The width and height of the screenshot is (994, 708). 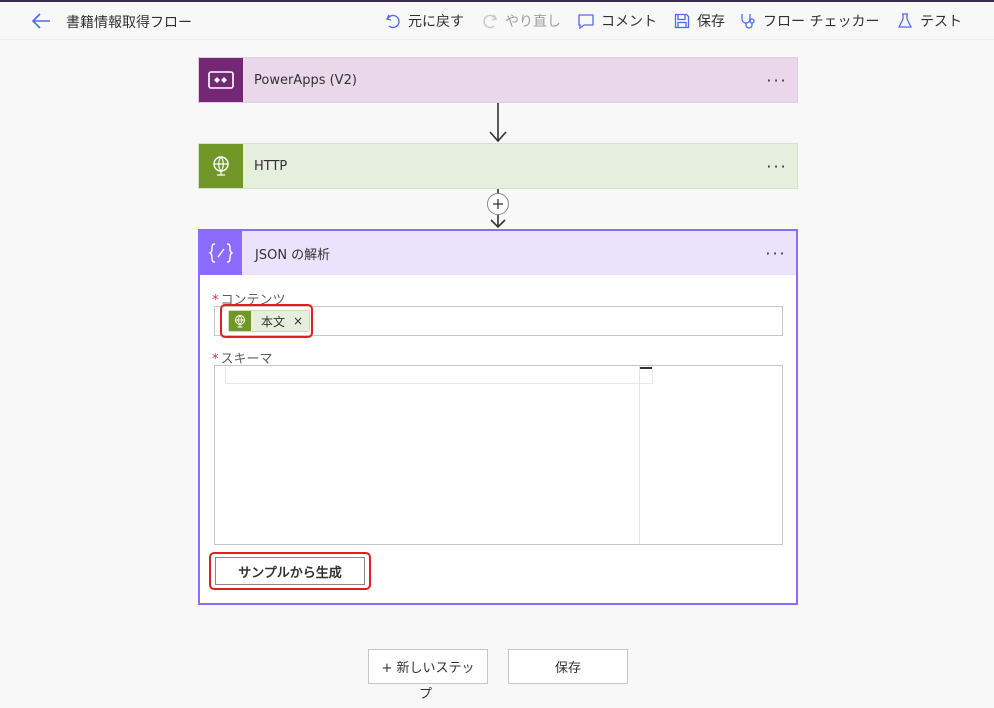 What do you see at coordinates (568, 666) in the screenshot?
I see `save-button: 保存` at bounding box center [568, 666].